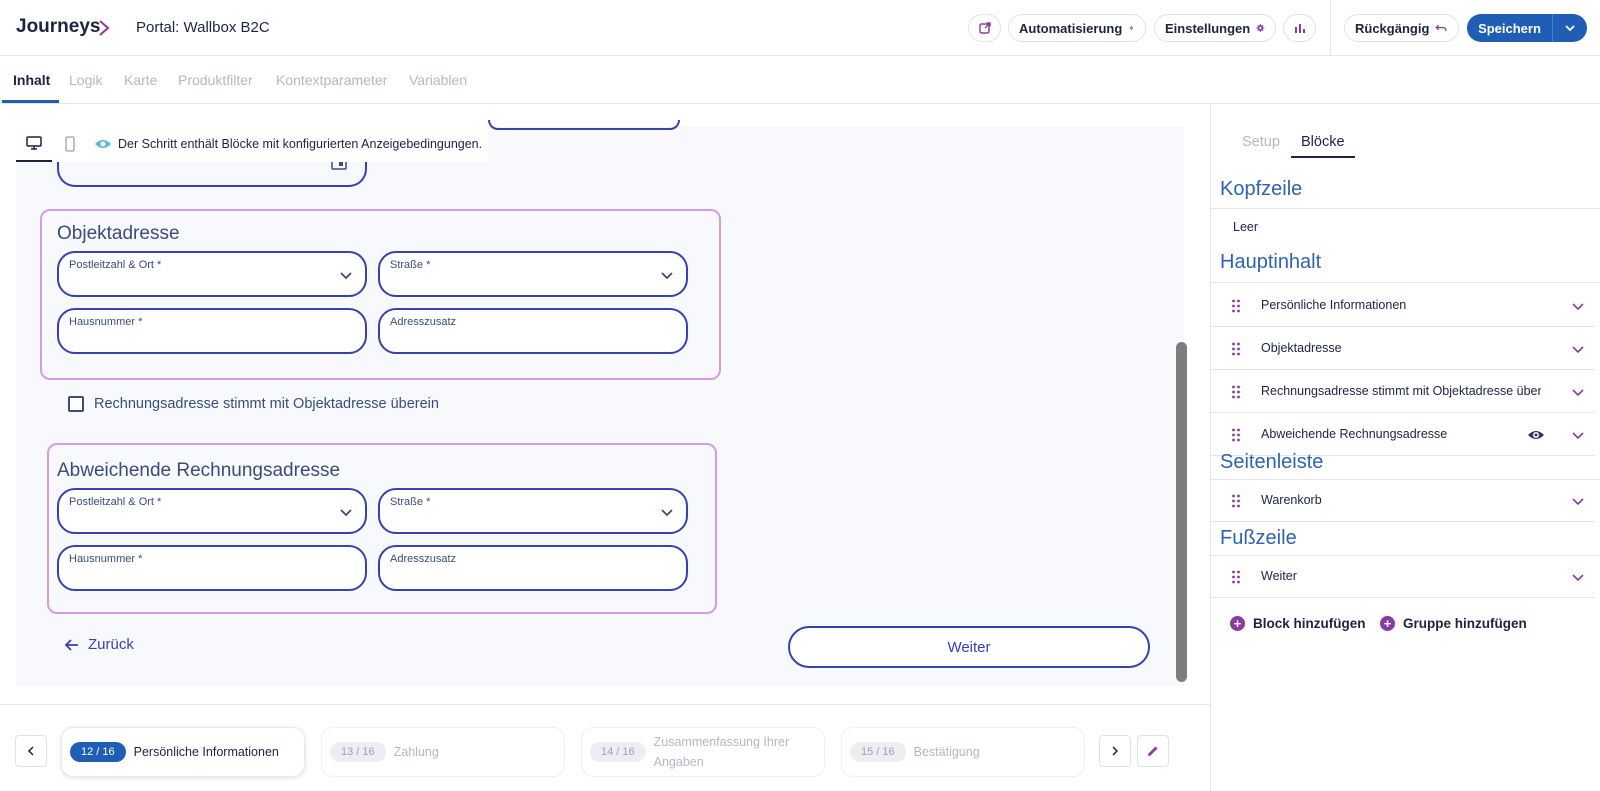 The height and width of the screenshot is (791, 1600). Describe the element at coordinates (1392, 28) in the screenshot. I see `undo-label: Rückgängig` at that location.